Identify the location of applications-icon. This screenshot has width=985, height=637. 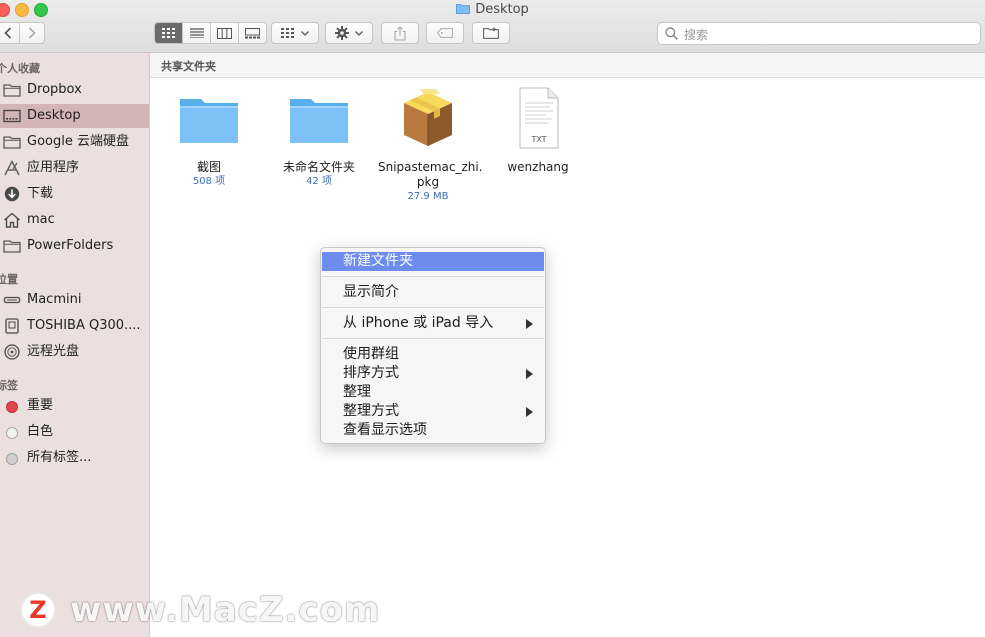
(12, 168).